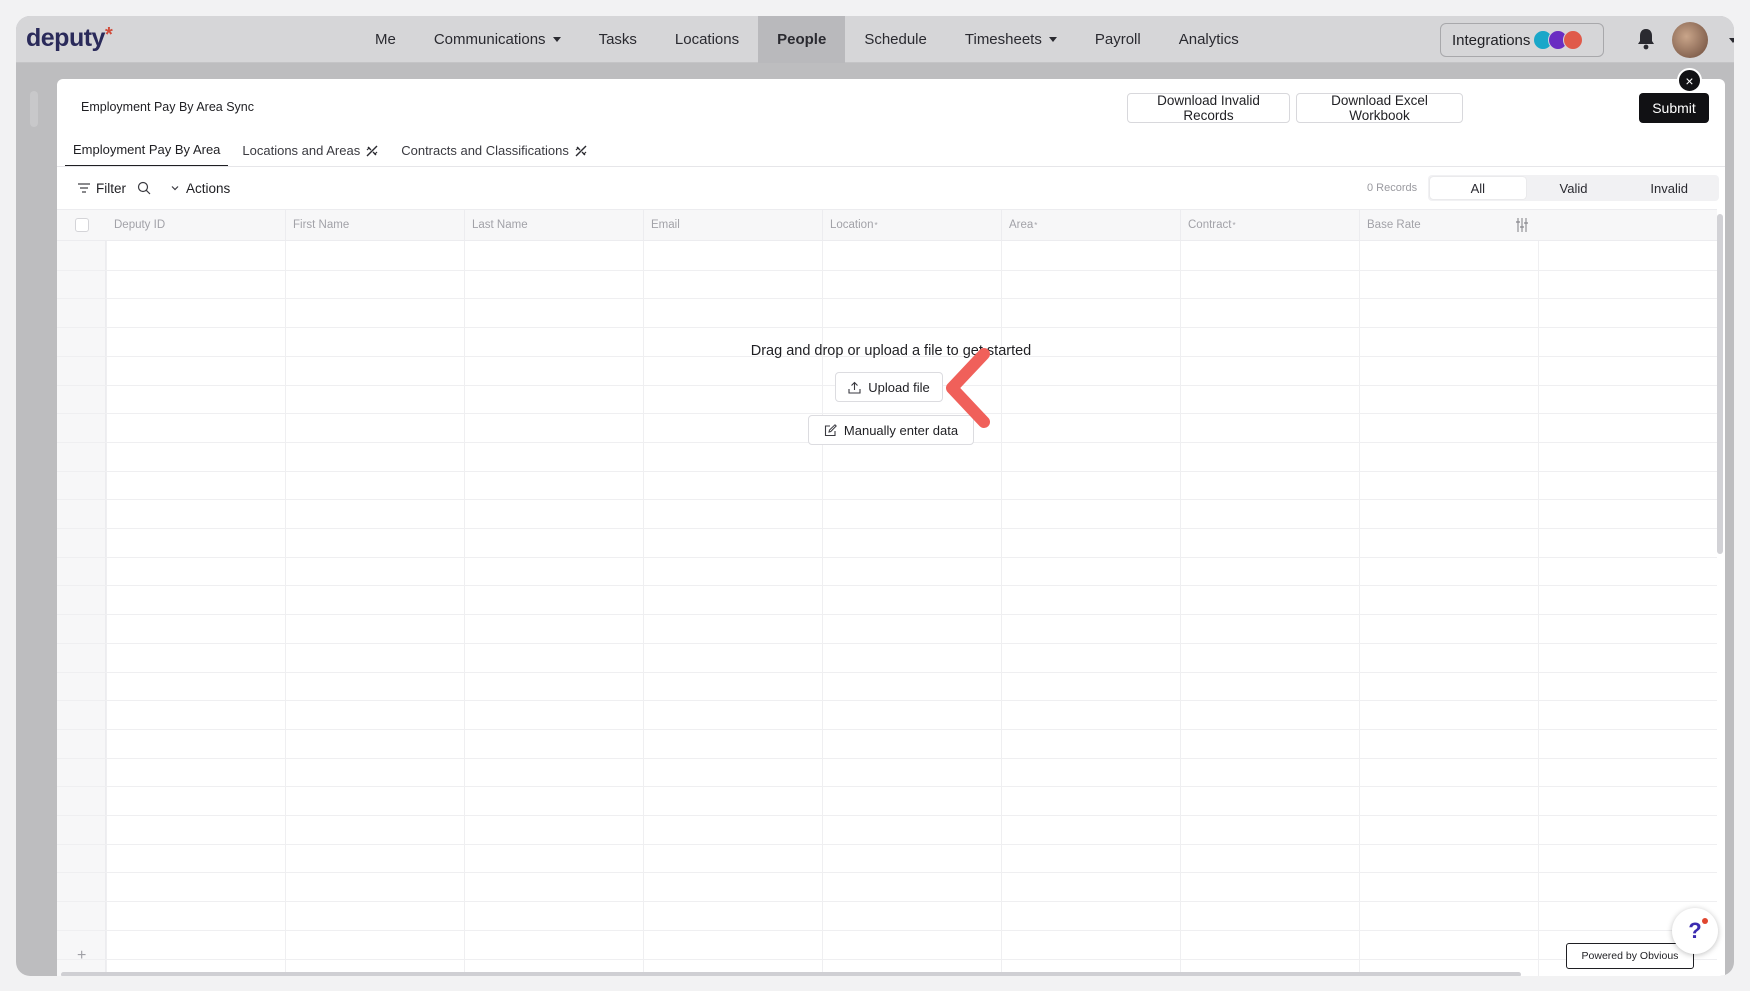 This screenshot has width=1750, height=991. I want to click on segment-all: All, so click(1478, 188).